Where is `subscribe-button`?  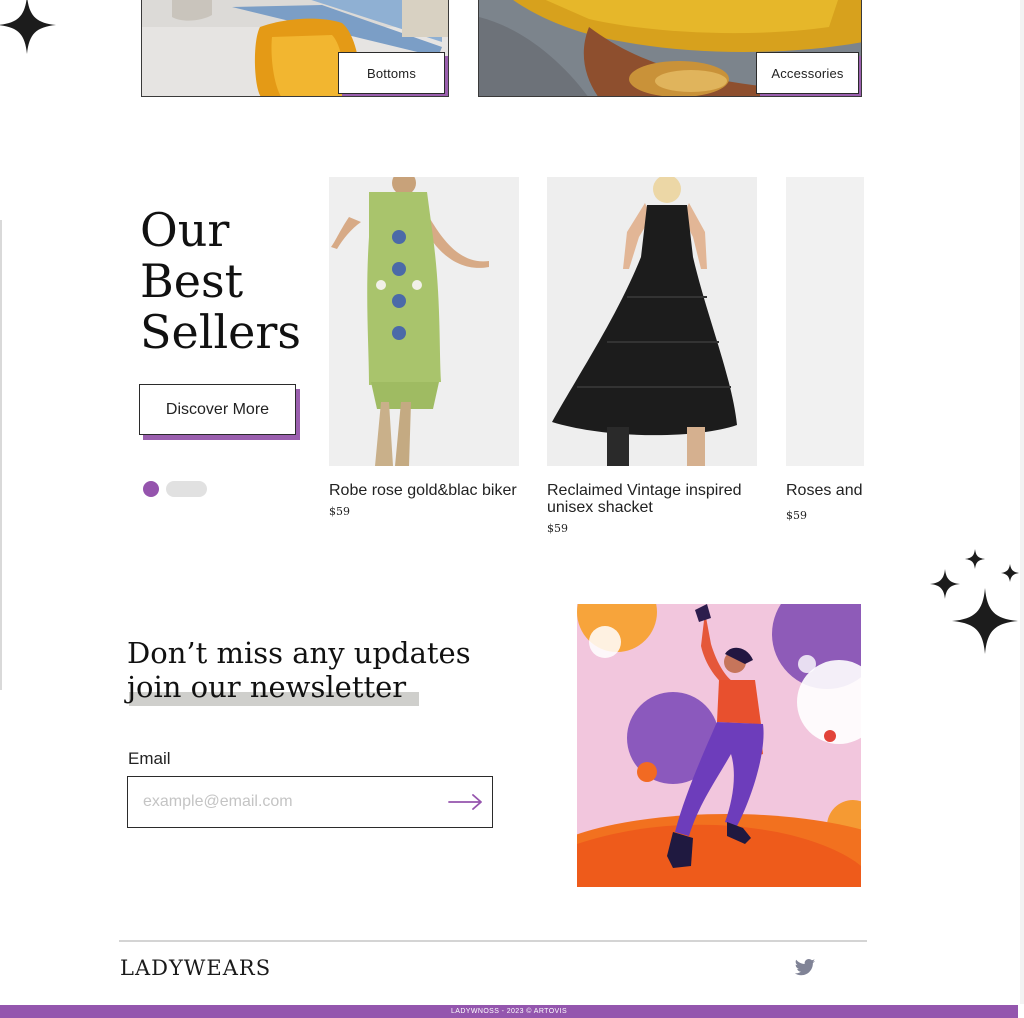
subscribe-button is located at coordinates (466, 802).